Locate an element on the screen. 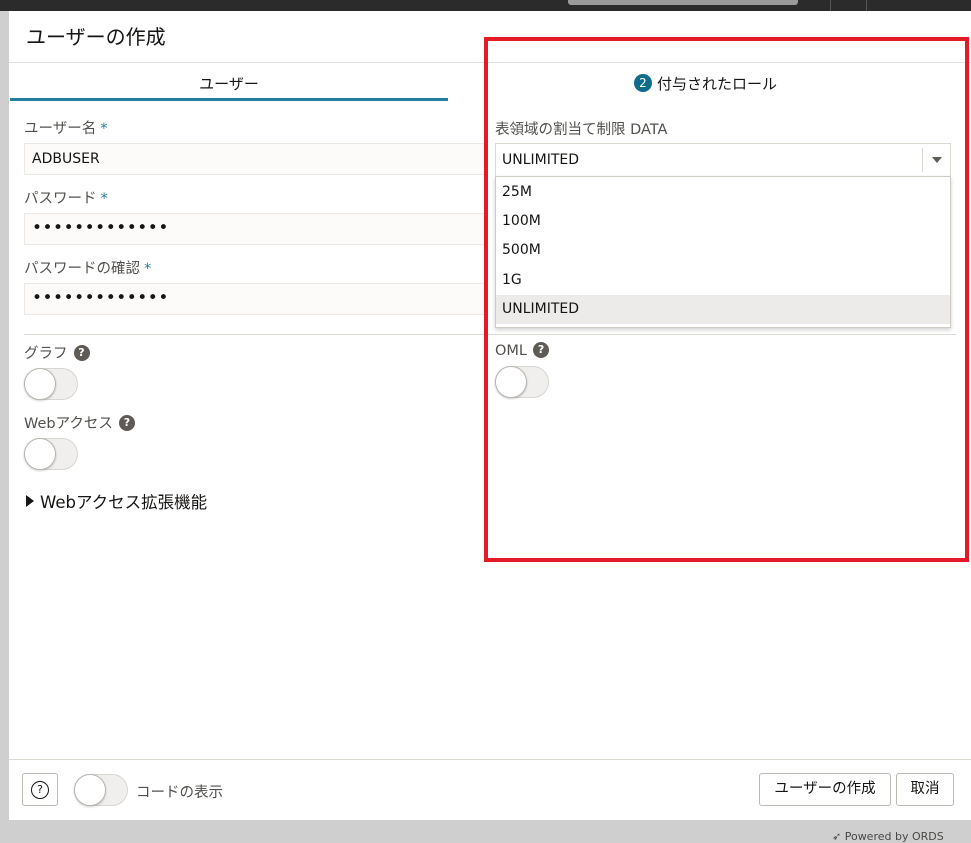 The height and width of the screenshot is (843, 971). quota-option: 100M is located at coordinates (723, 221).